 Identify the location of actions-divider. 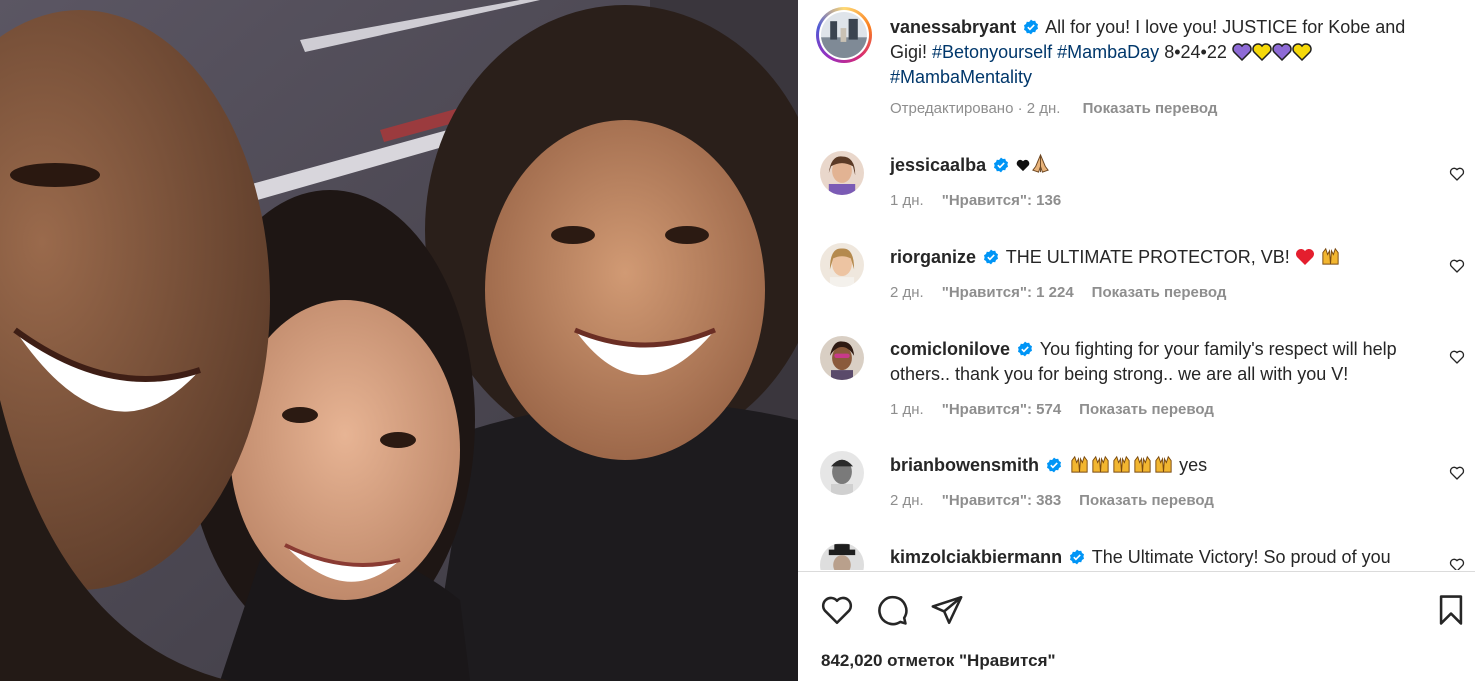
(1136, 571).